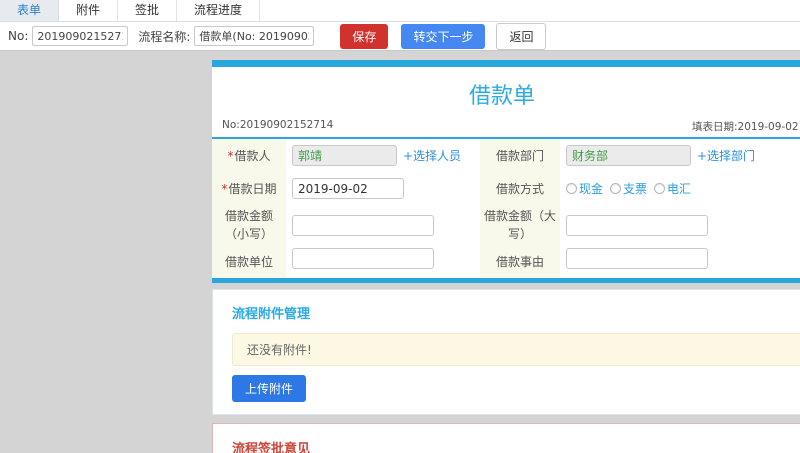 The height and width of the screenshot is (453, 800). I want to click on borrow-unit-label-text: 借款单位, so click(248, 261).